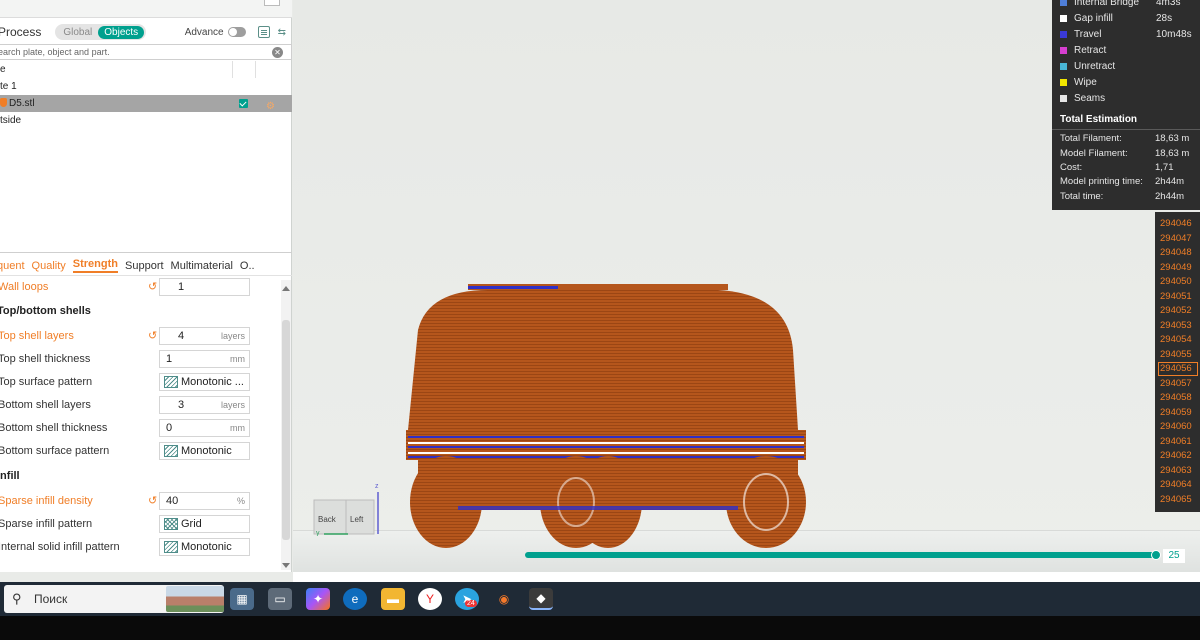 This screenshot has height=640, width=1200. I want to click on tab-support: Support, so click(144, 266).